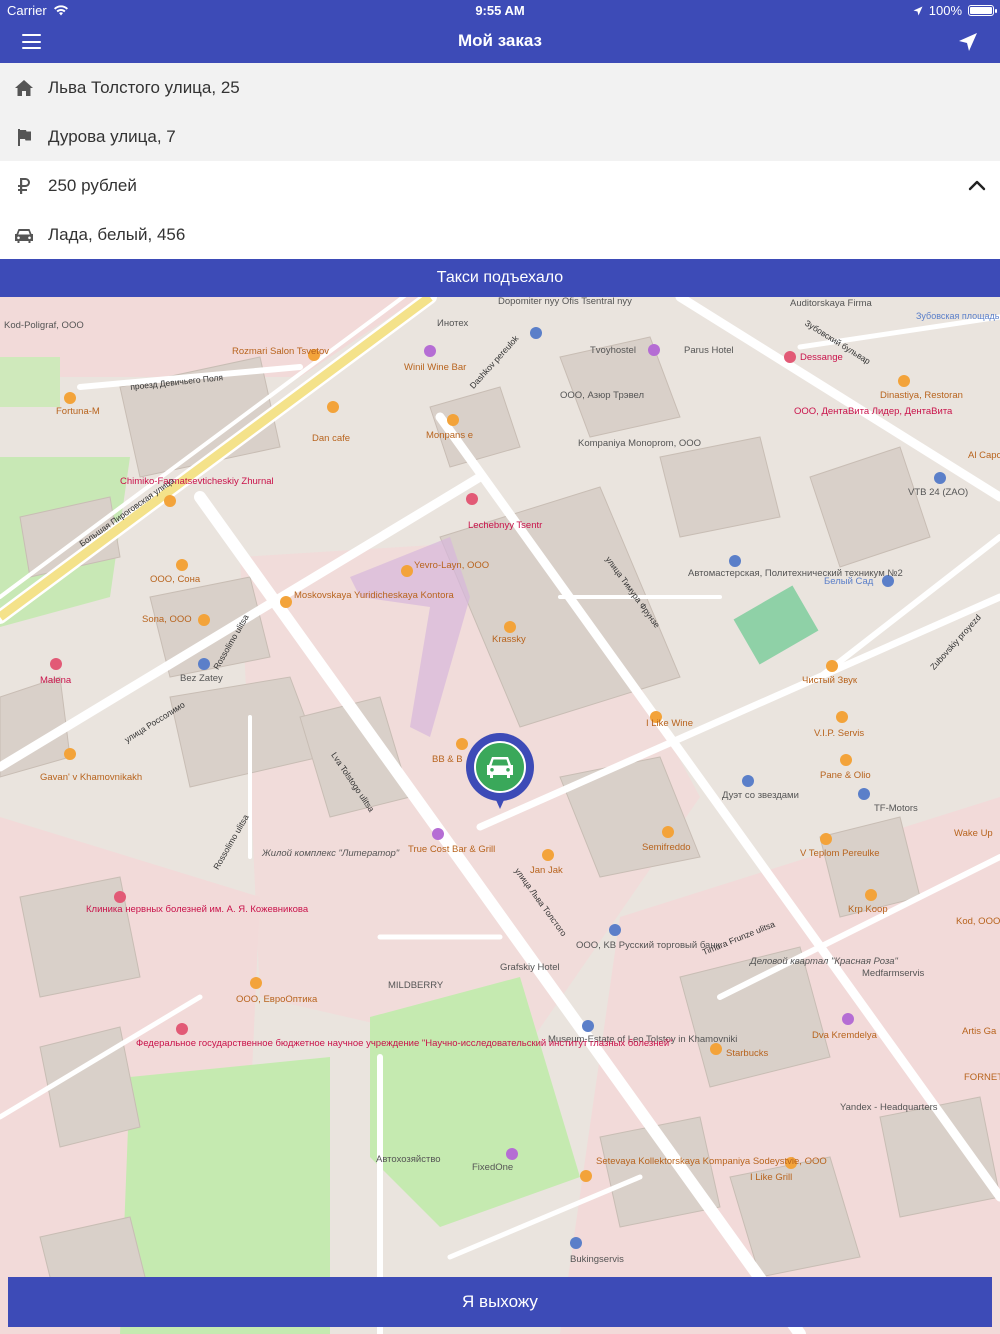 This screenshot has height=1334, width=1000. What do you see at coordinates (982, 1077) in the screenshot?
I see `map-label: FORNET` at bounding box center [982, 1077].